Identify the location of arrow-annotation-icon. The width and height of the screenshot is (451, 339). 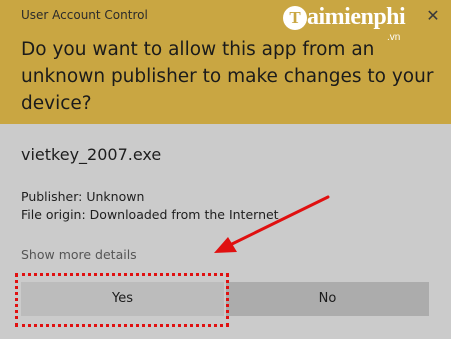
(272, 224).